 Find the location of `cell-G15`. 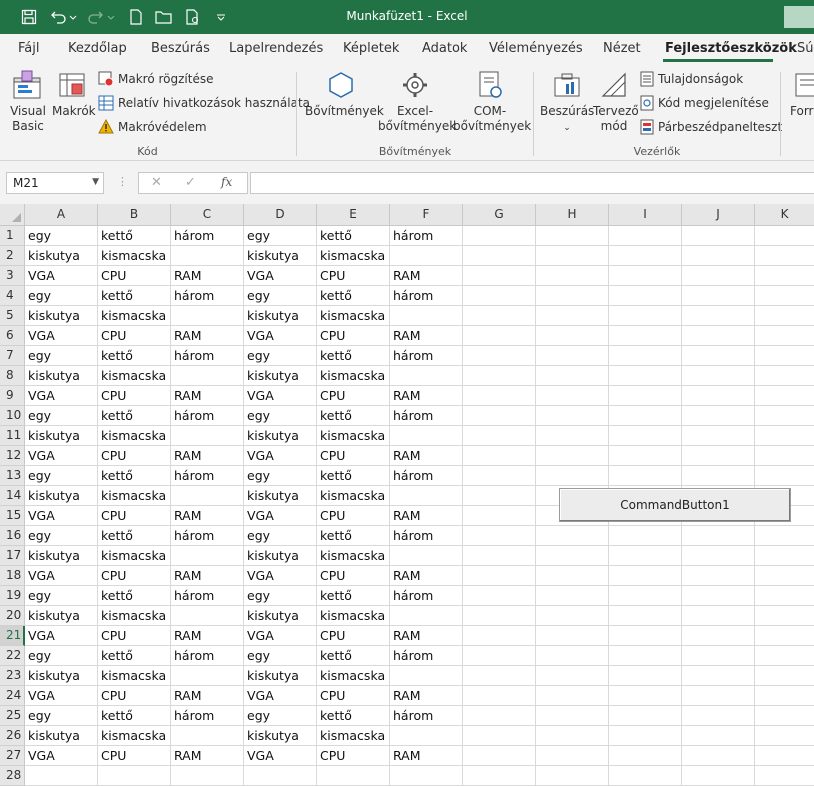

cell-G15 is located at coordinates (499, 516).